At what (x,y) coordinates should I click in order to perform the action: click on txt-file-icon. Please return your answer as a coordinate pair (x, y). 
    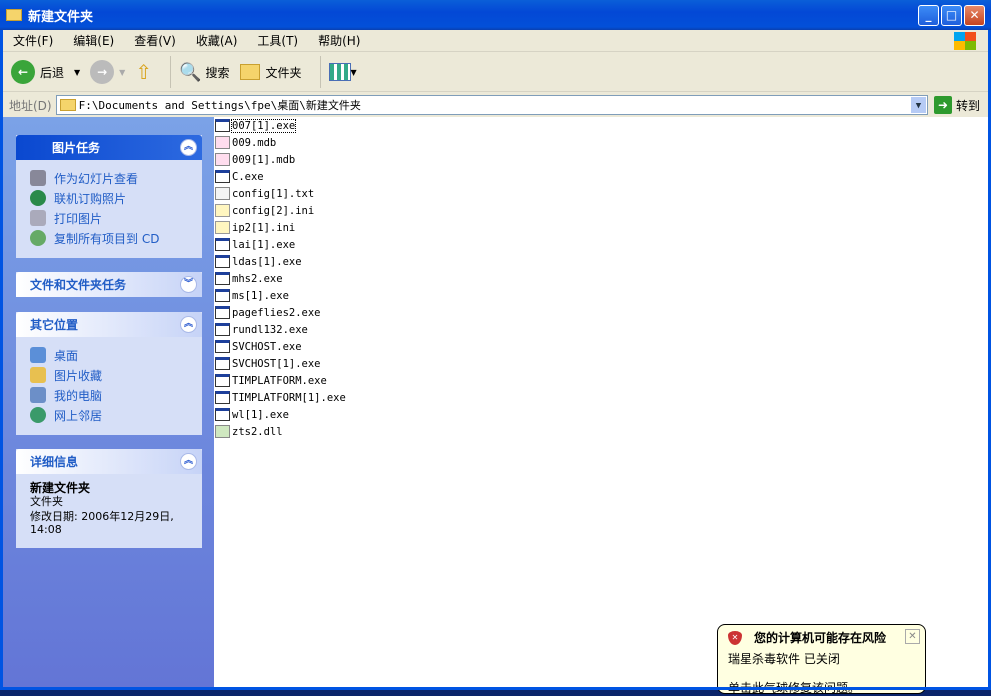
    Looking at the image, I should click on (222, 193).